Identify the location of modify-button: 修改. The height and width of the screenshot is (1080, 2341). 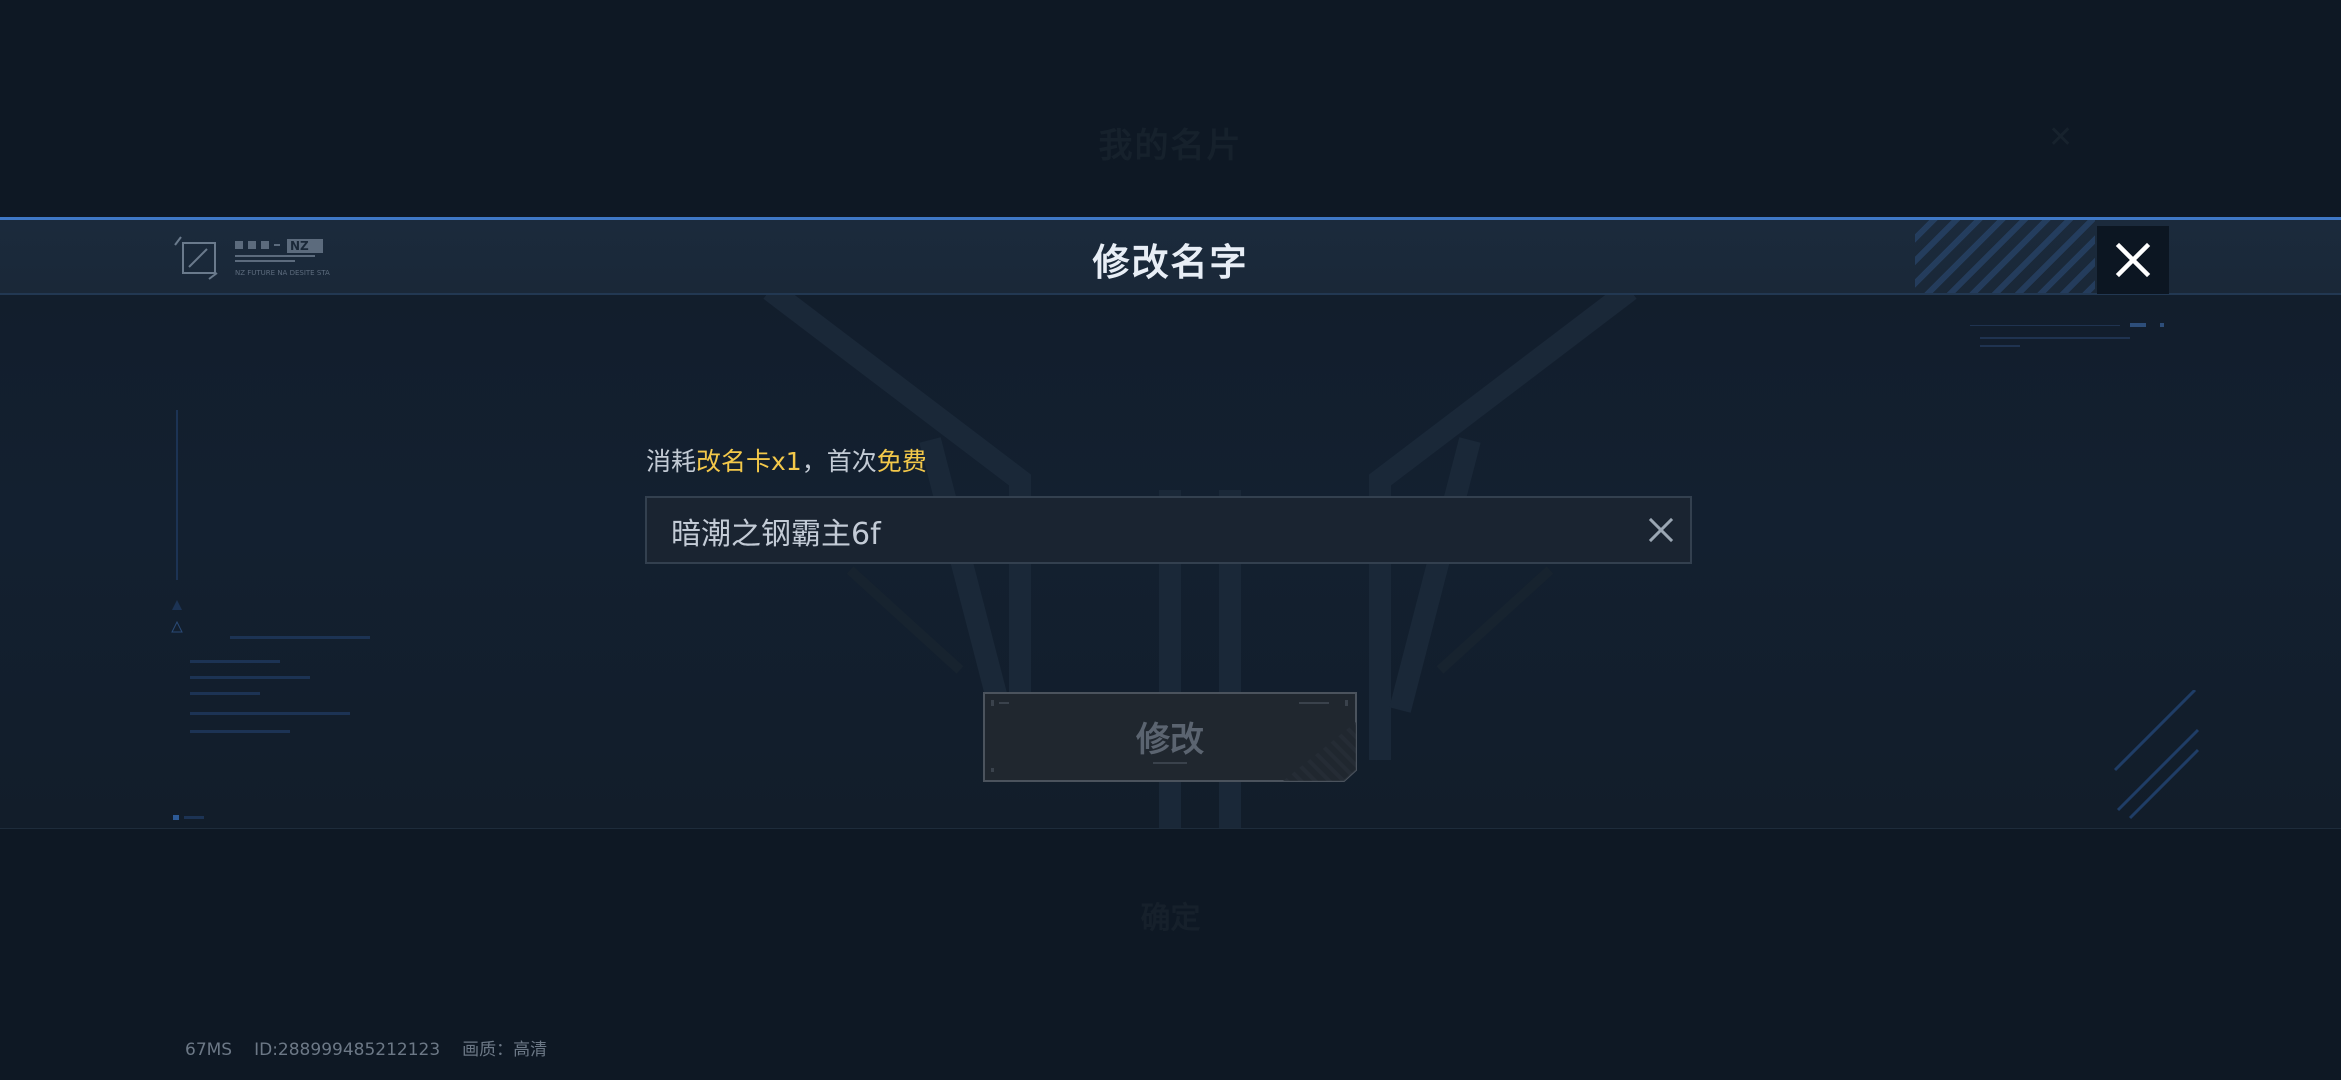
(1170, 737).